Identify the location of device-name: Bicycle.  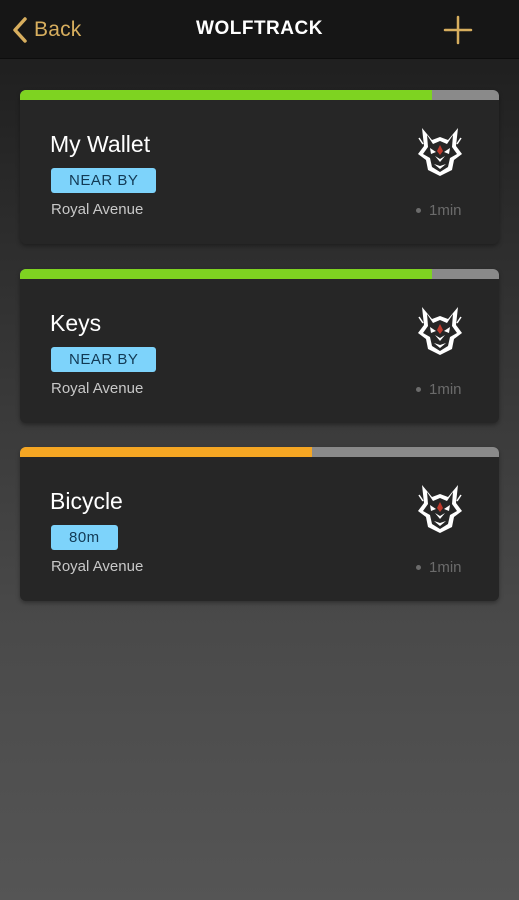
(86, 501).